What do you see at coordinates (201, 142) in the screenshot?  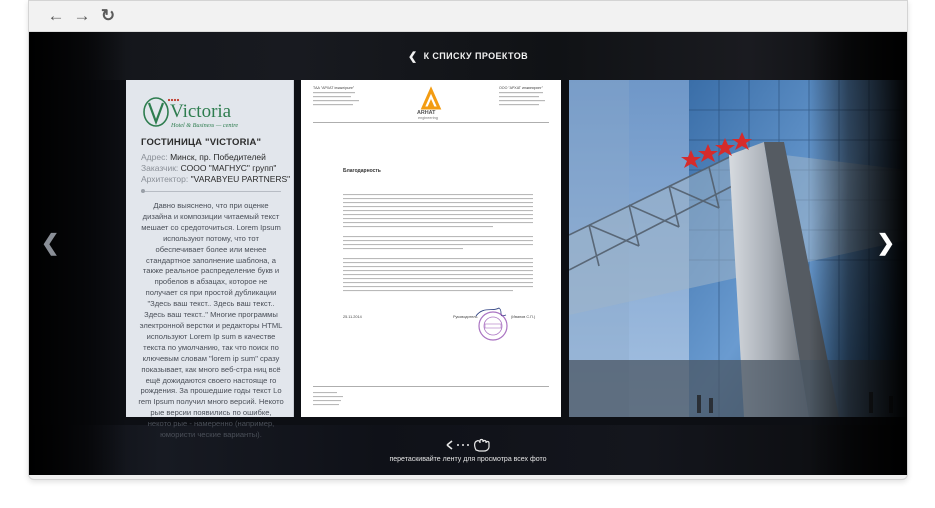 I see `project-title: ГОСТИНИЦА "VICTORIA"` at bounding box center [201, 142].